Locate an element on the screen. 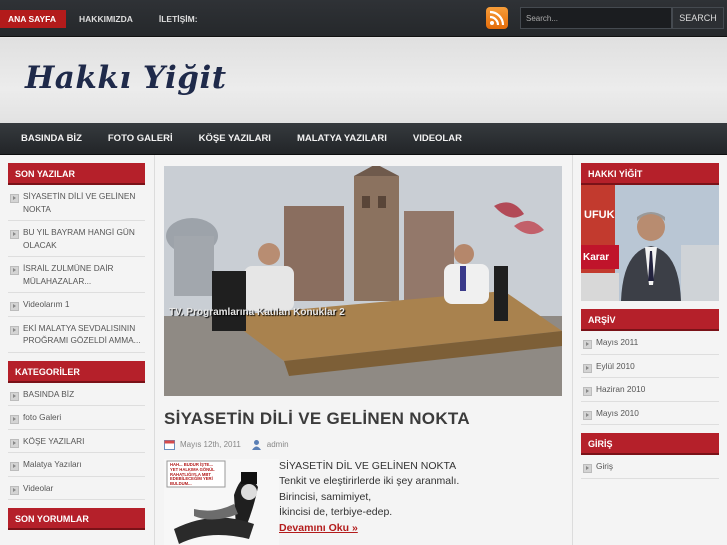  post-author: admin is located at coordinates (278, 444).